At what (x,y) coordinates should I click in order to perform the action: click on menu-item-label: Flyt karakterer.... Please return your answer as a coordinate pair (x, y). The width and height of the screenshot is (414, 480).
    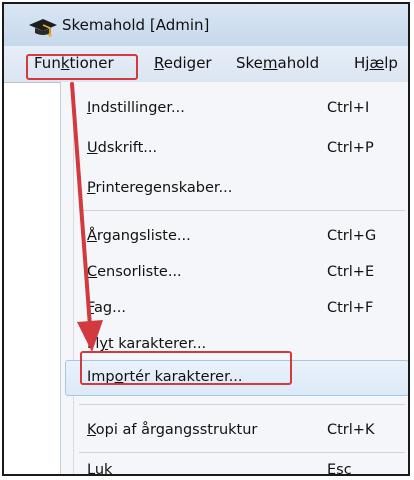
    Looking at the image, I should click on (147, 344).